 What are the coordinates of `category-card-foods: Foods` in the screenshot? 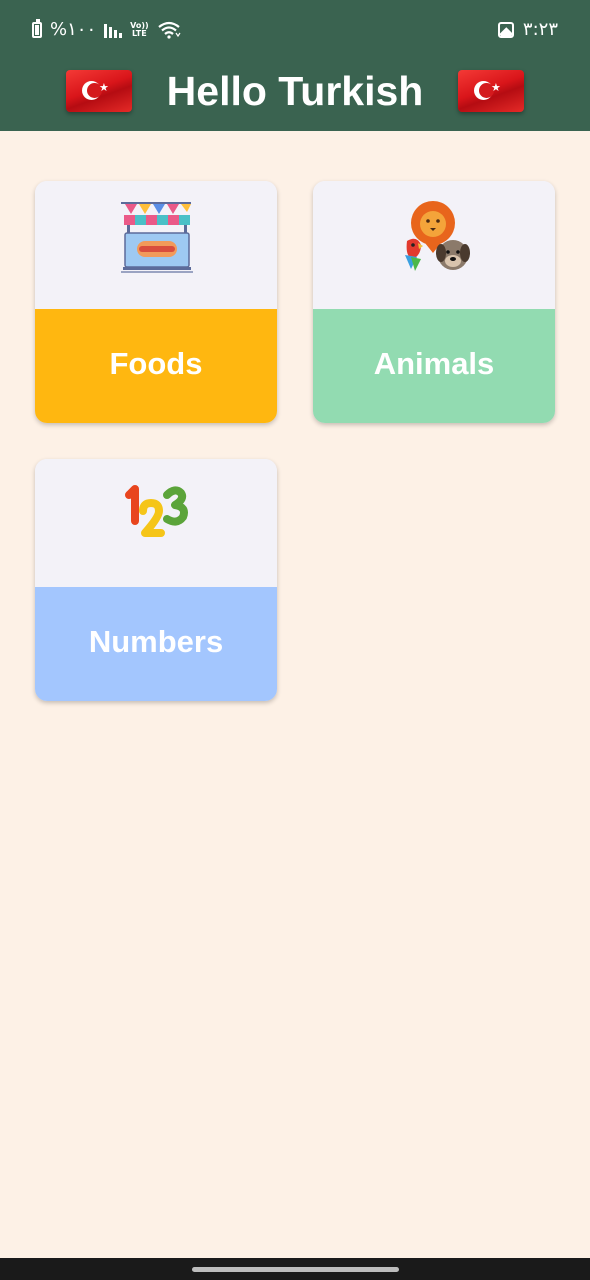 It's located at (156, 302).